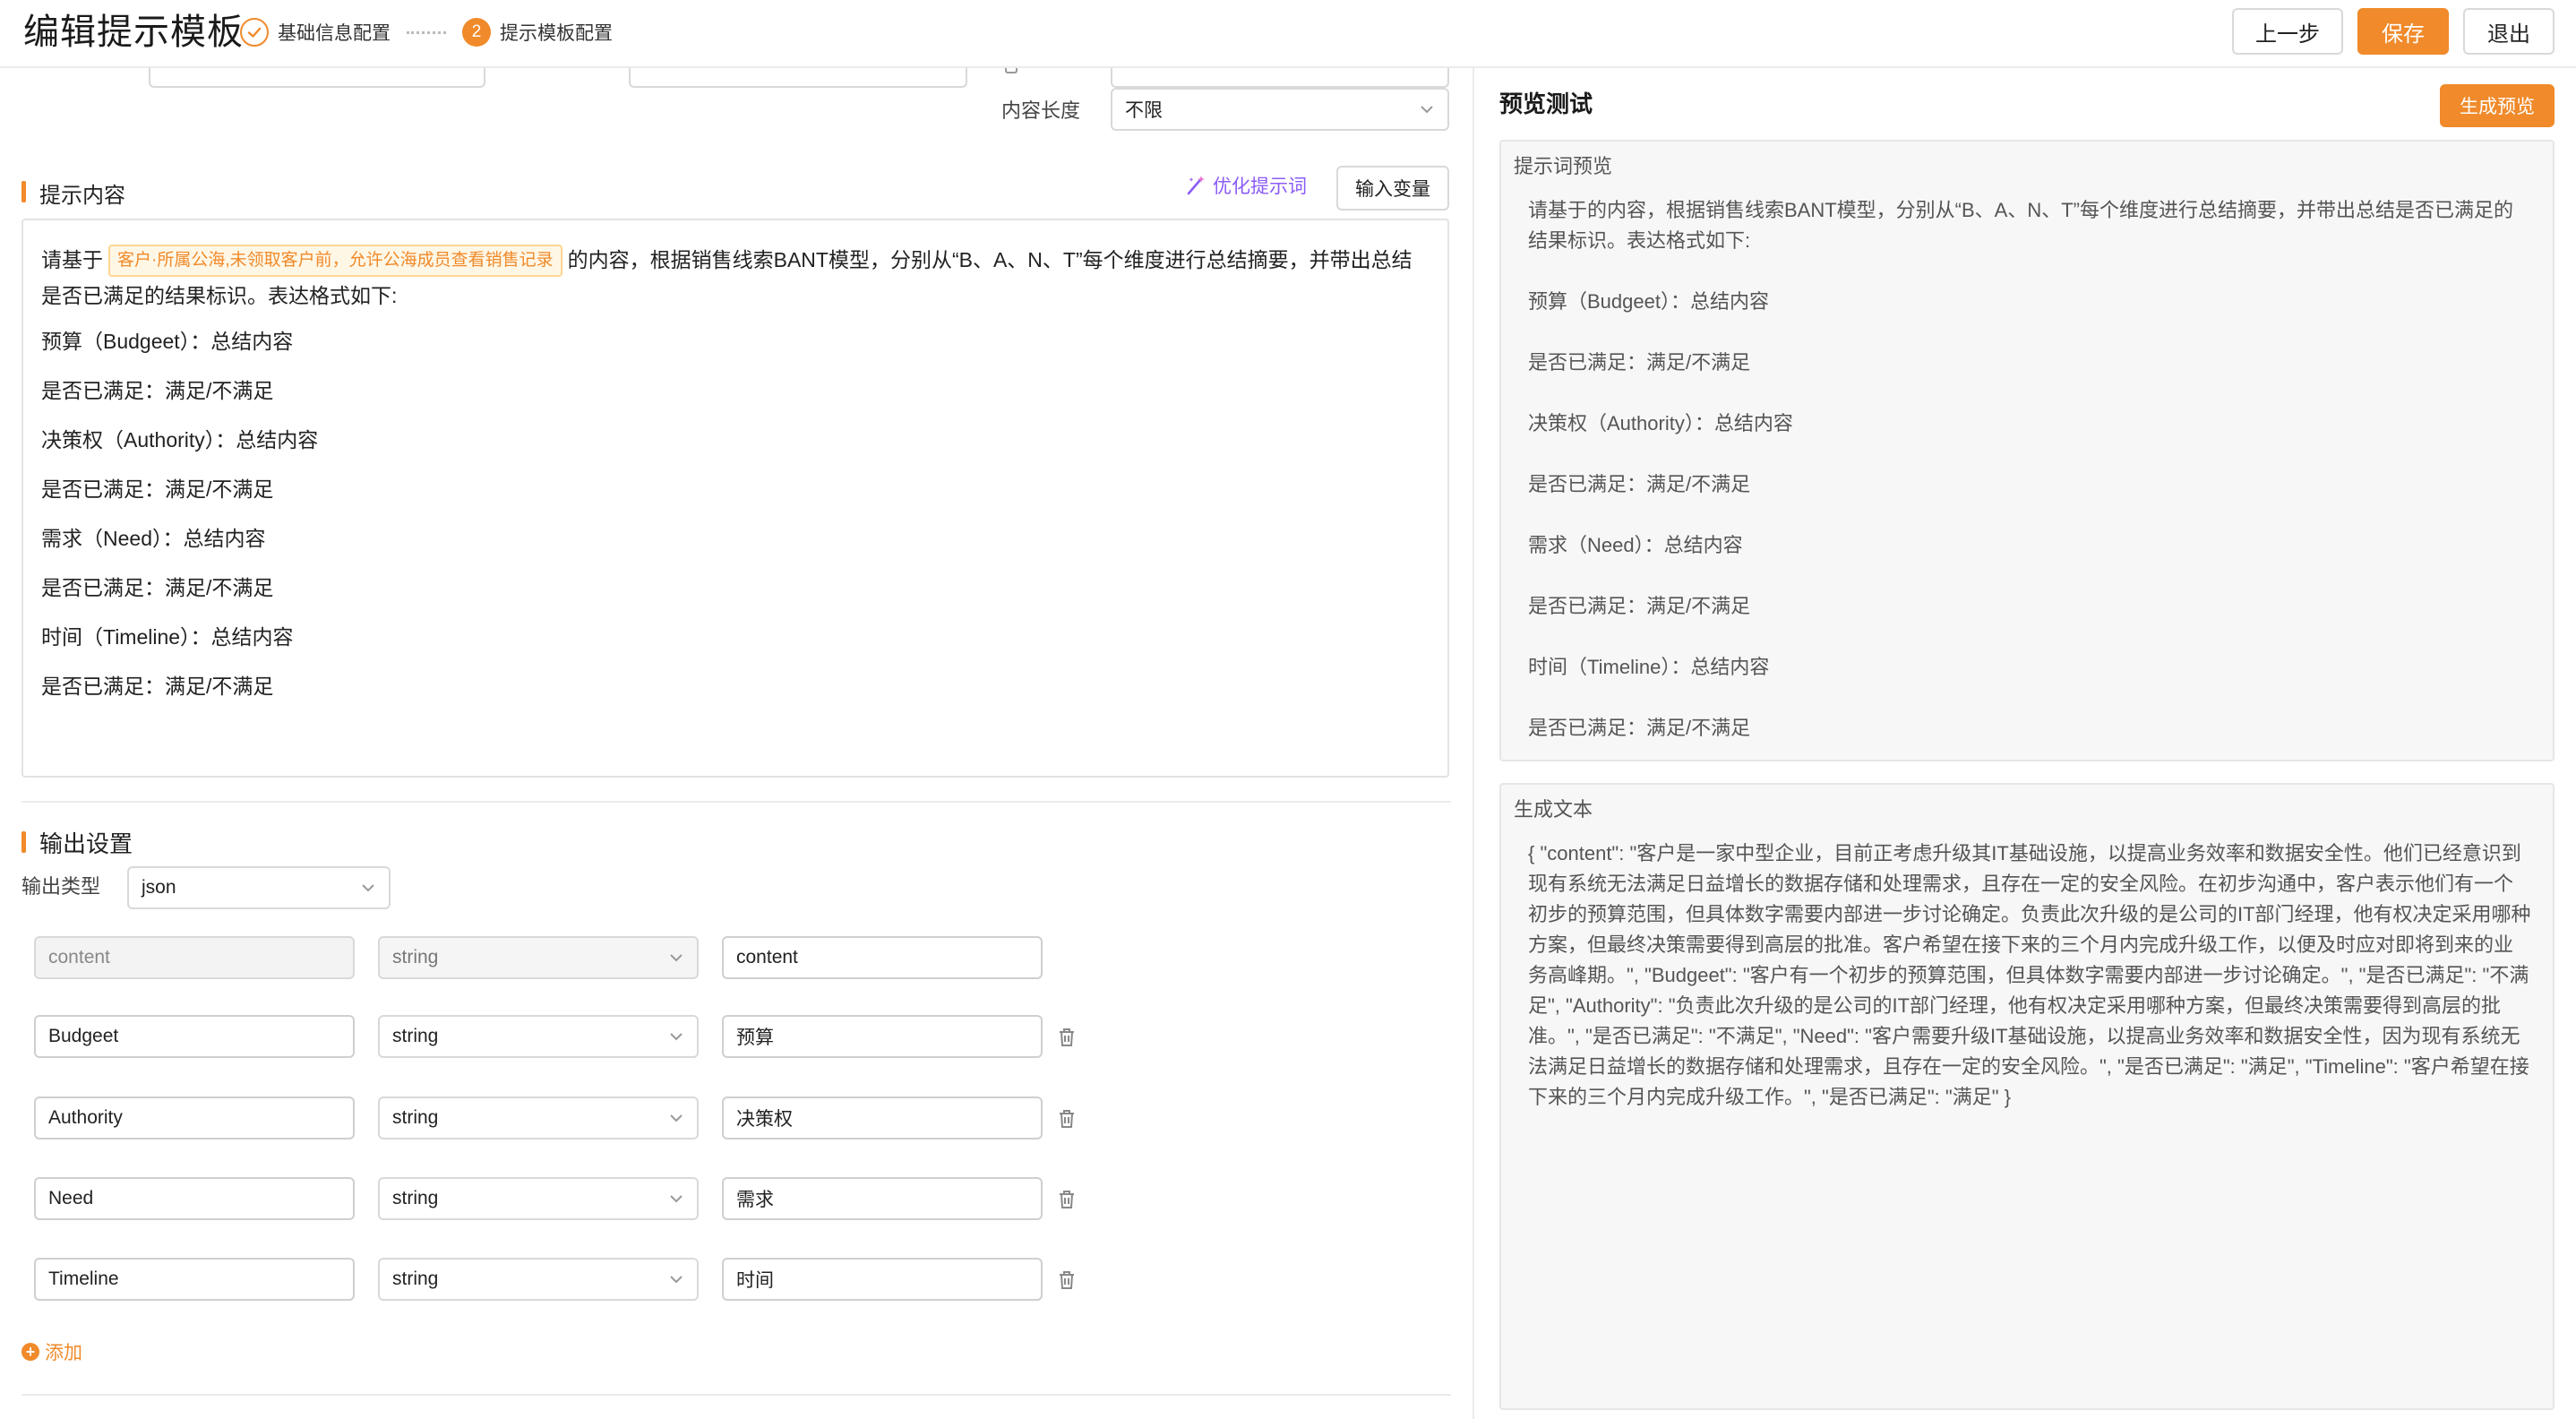 This screenshot has height=1419, width=2576. What do you see at coordinates (1473, 743) in the screenshot?
I see `panel-divider` at bounding box center [1473, 743].